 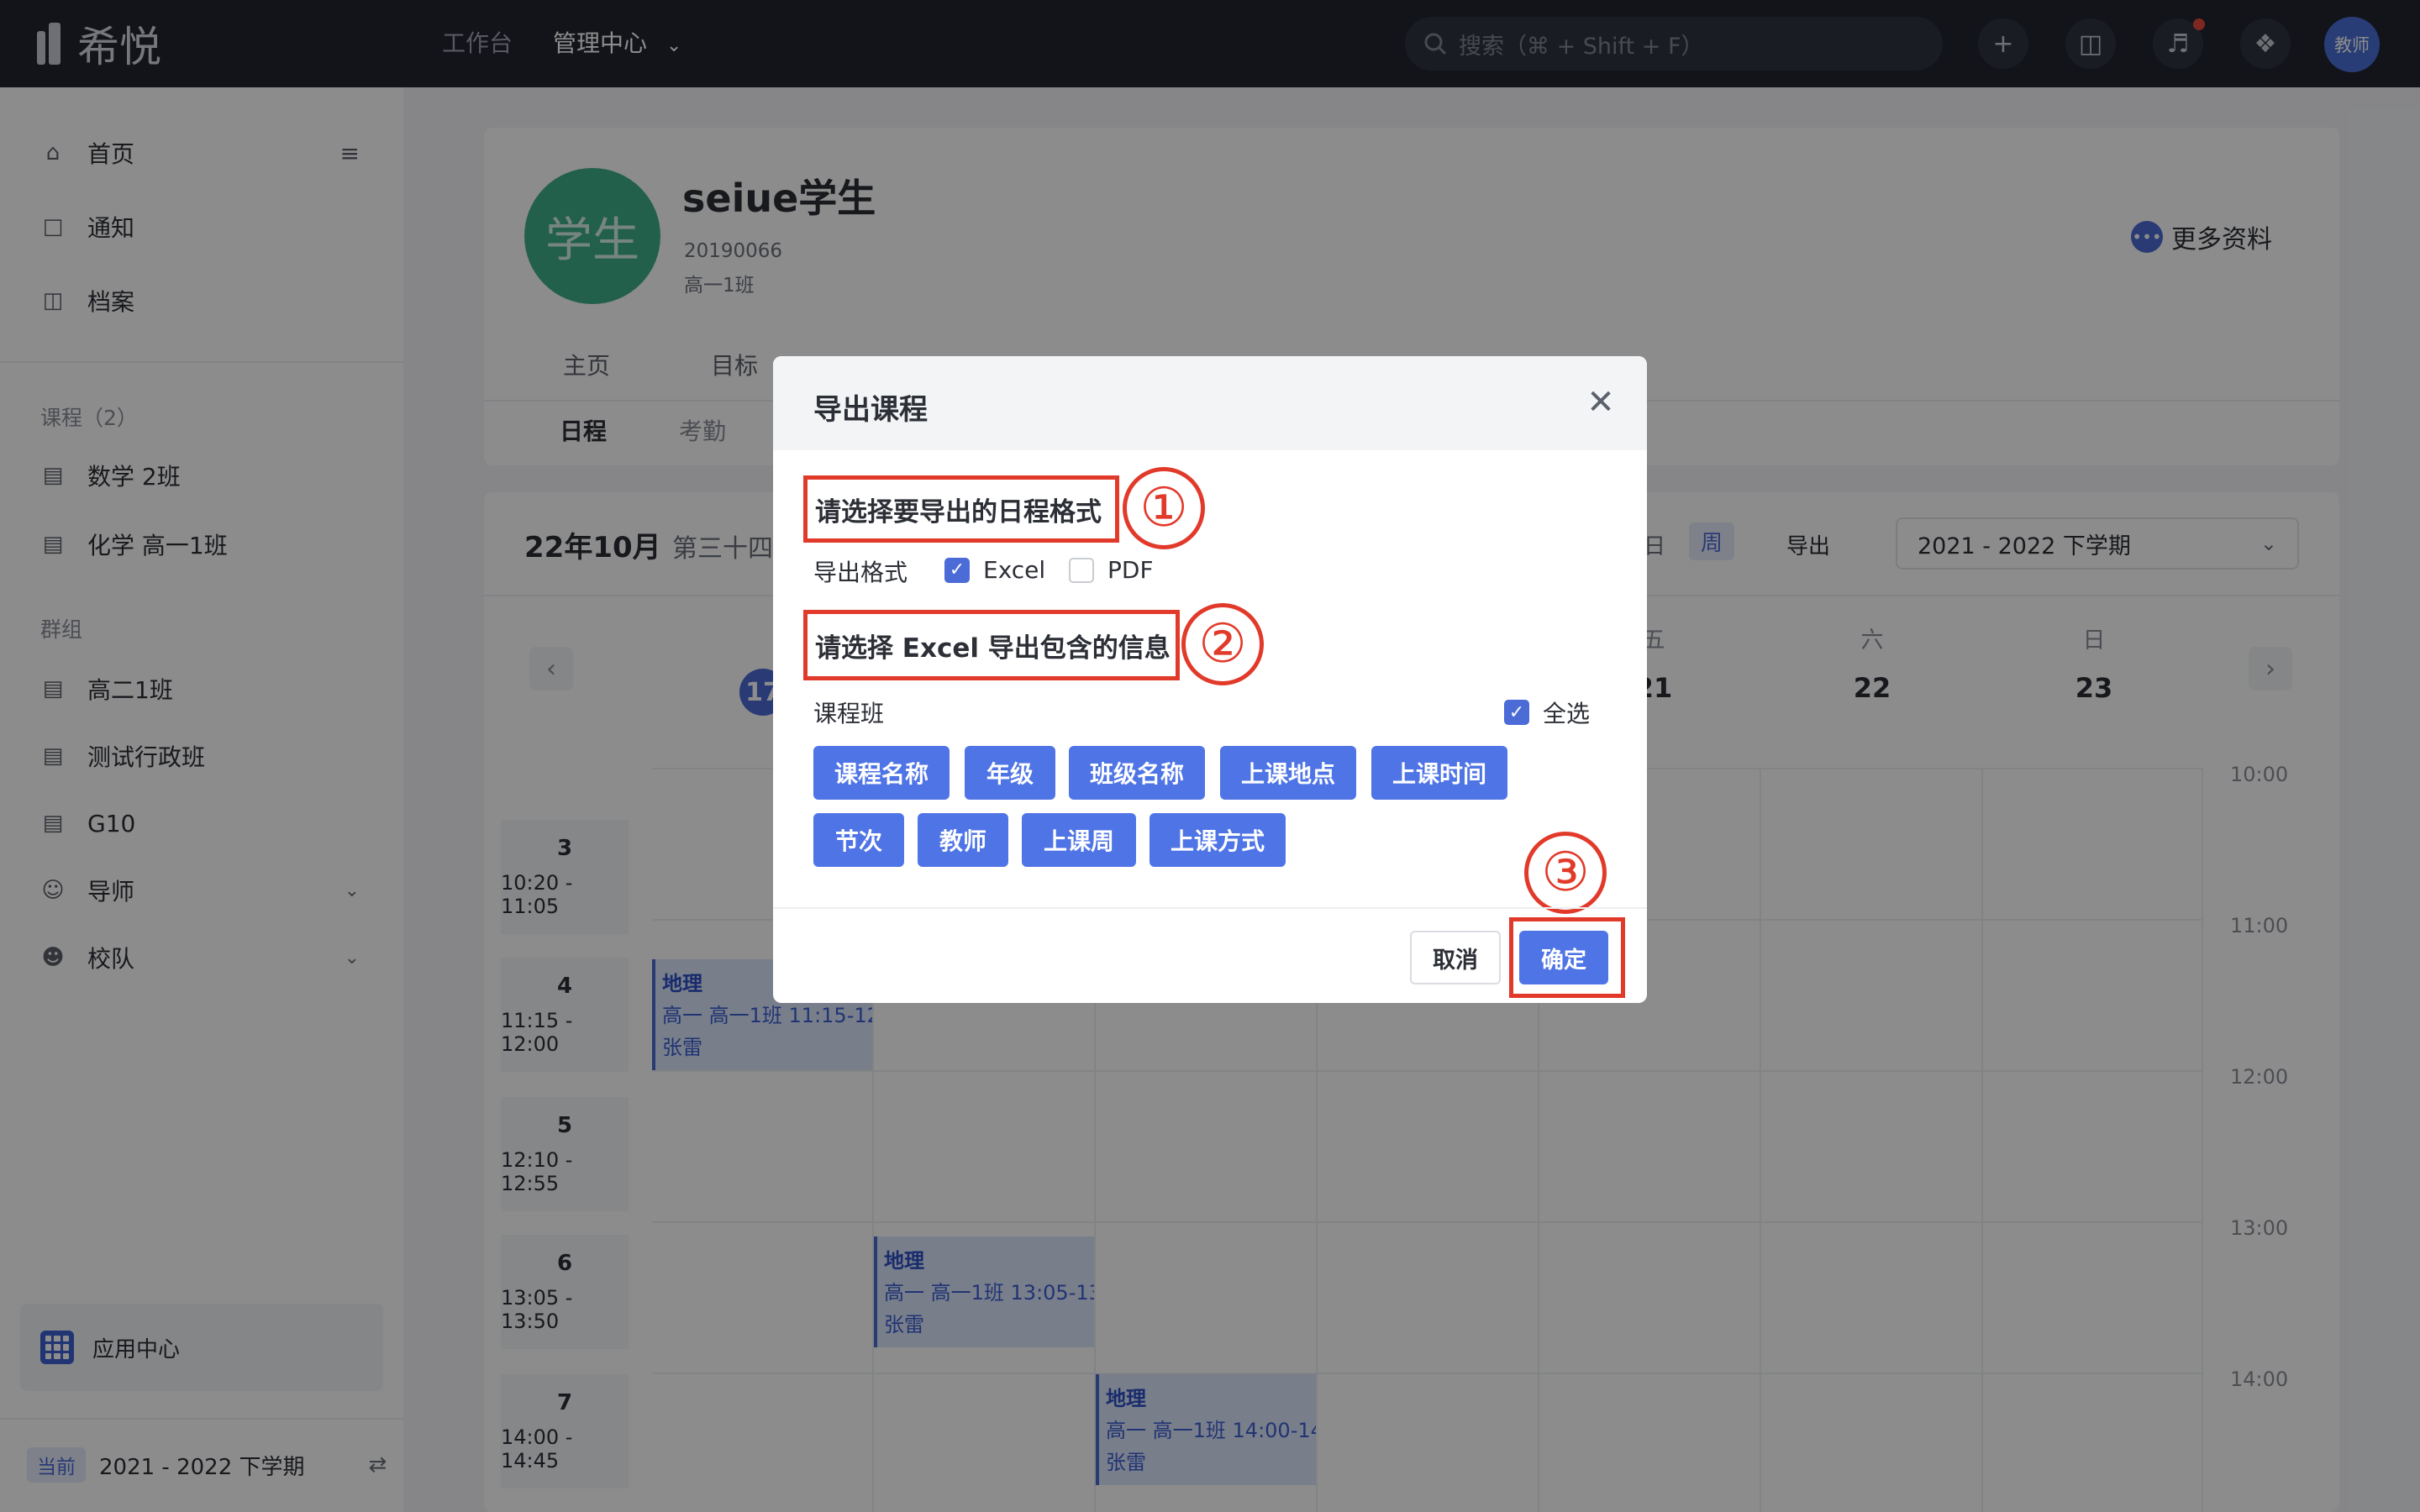 I want to click on checkbox-empty-icon, so click(x=1081, y=570).